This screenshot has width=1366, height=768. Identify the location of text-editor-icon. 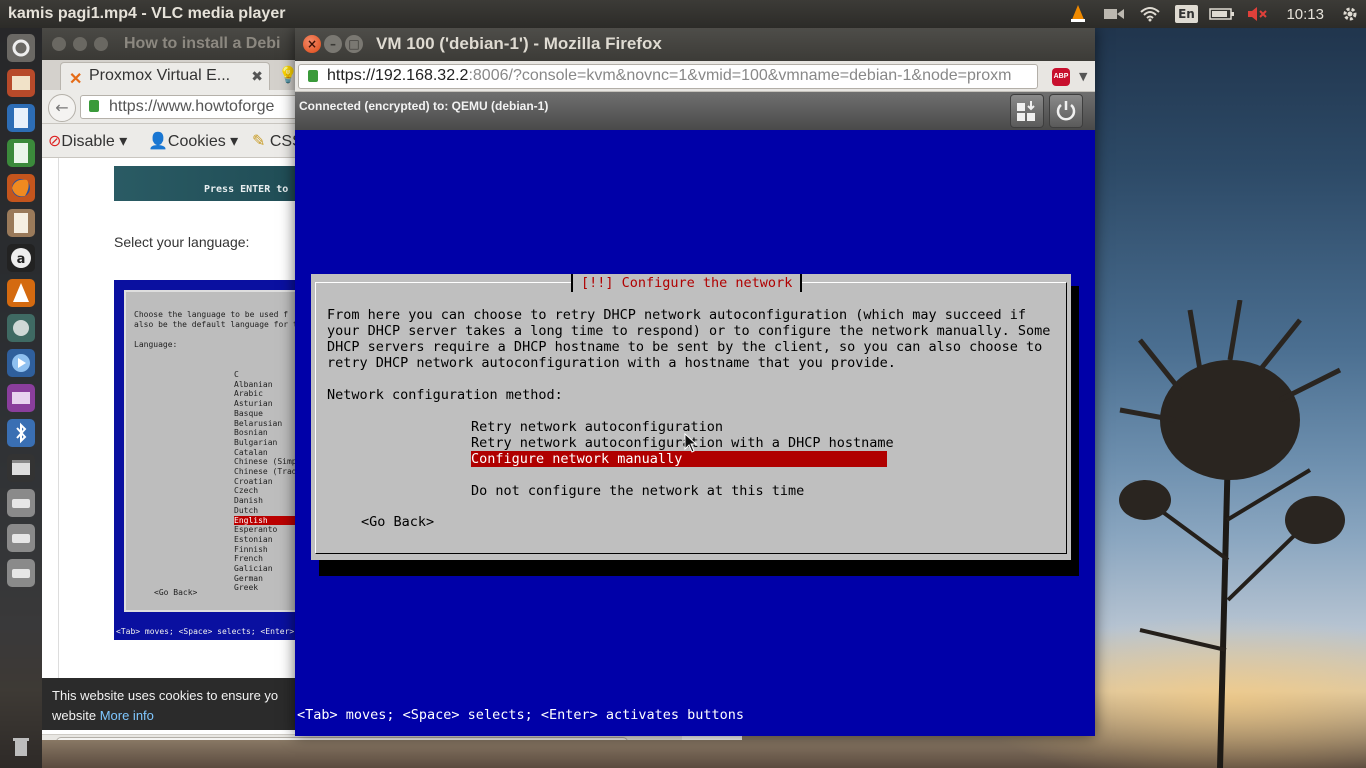
(21, 223).